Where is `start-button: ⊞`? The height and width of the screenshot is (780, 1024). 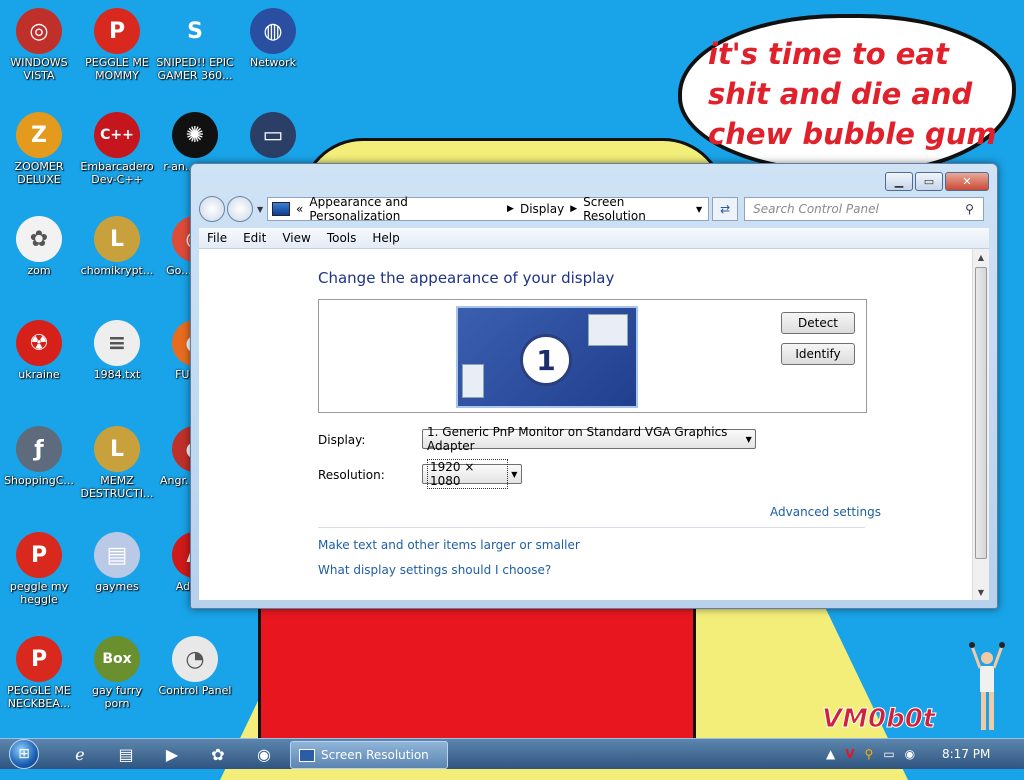 start-button: ⊞ is located at coordinates (24, 754).